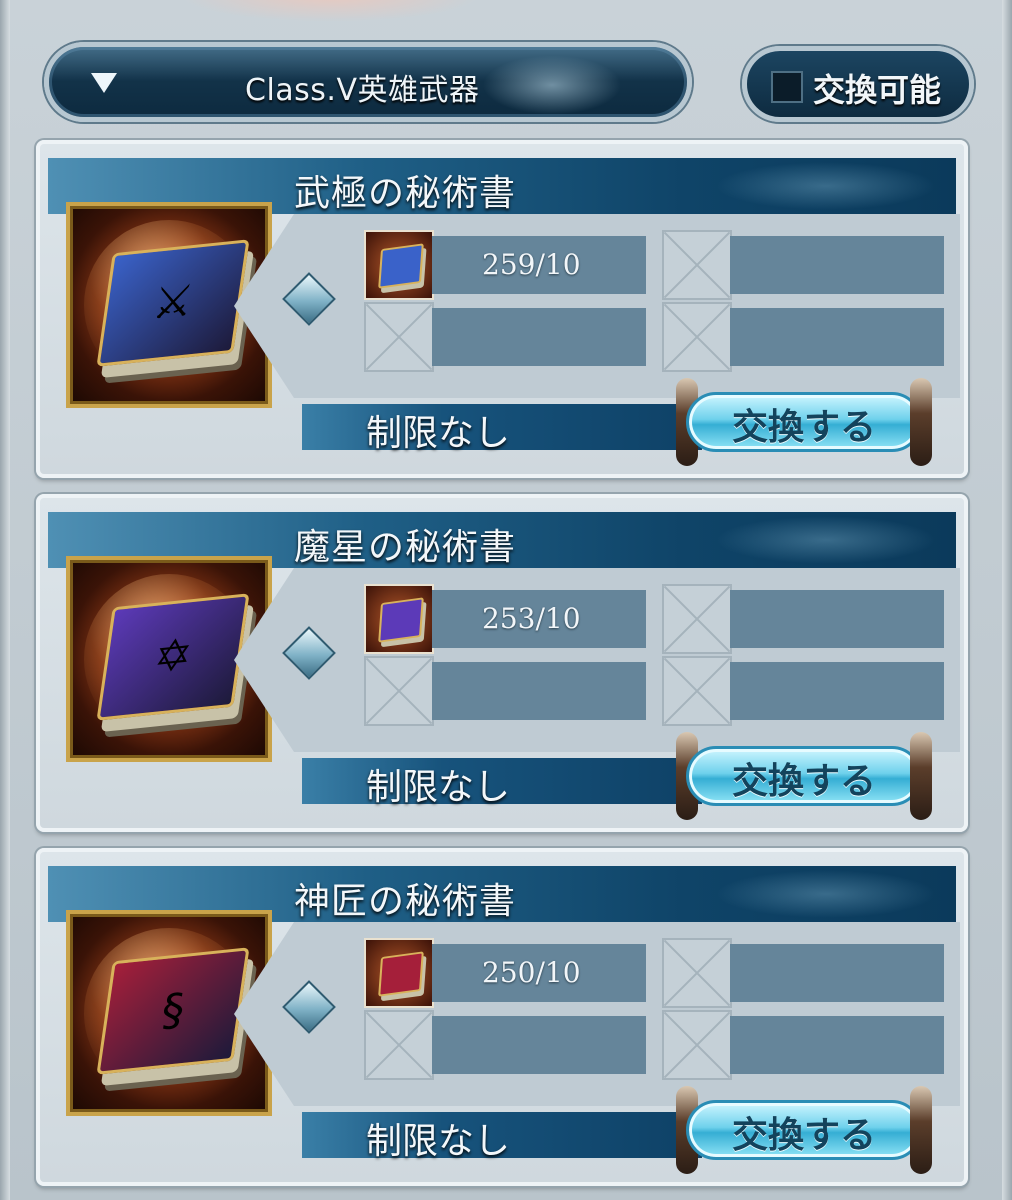  I want to click on material-count: 250/10, so click(531, 972).